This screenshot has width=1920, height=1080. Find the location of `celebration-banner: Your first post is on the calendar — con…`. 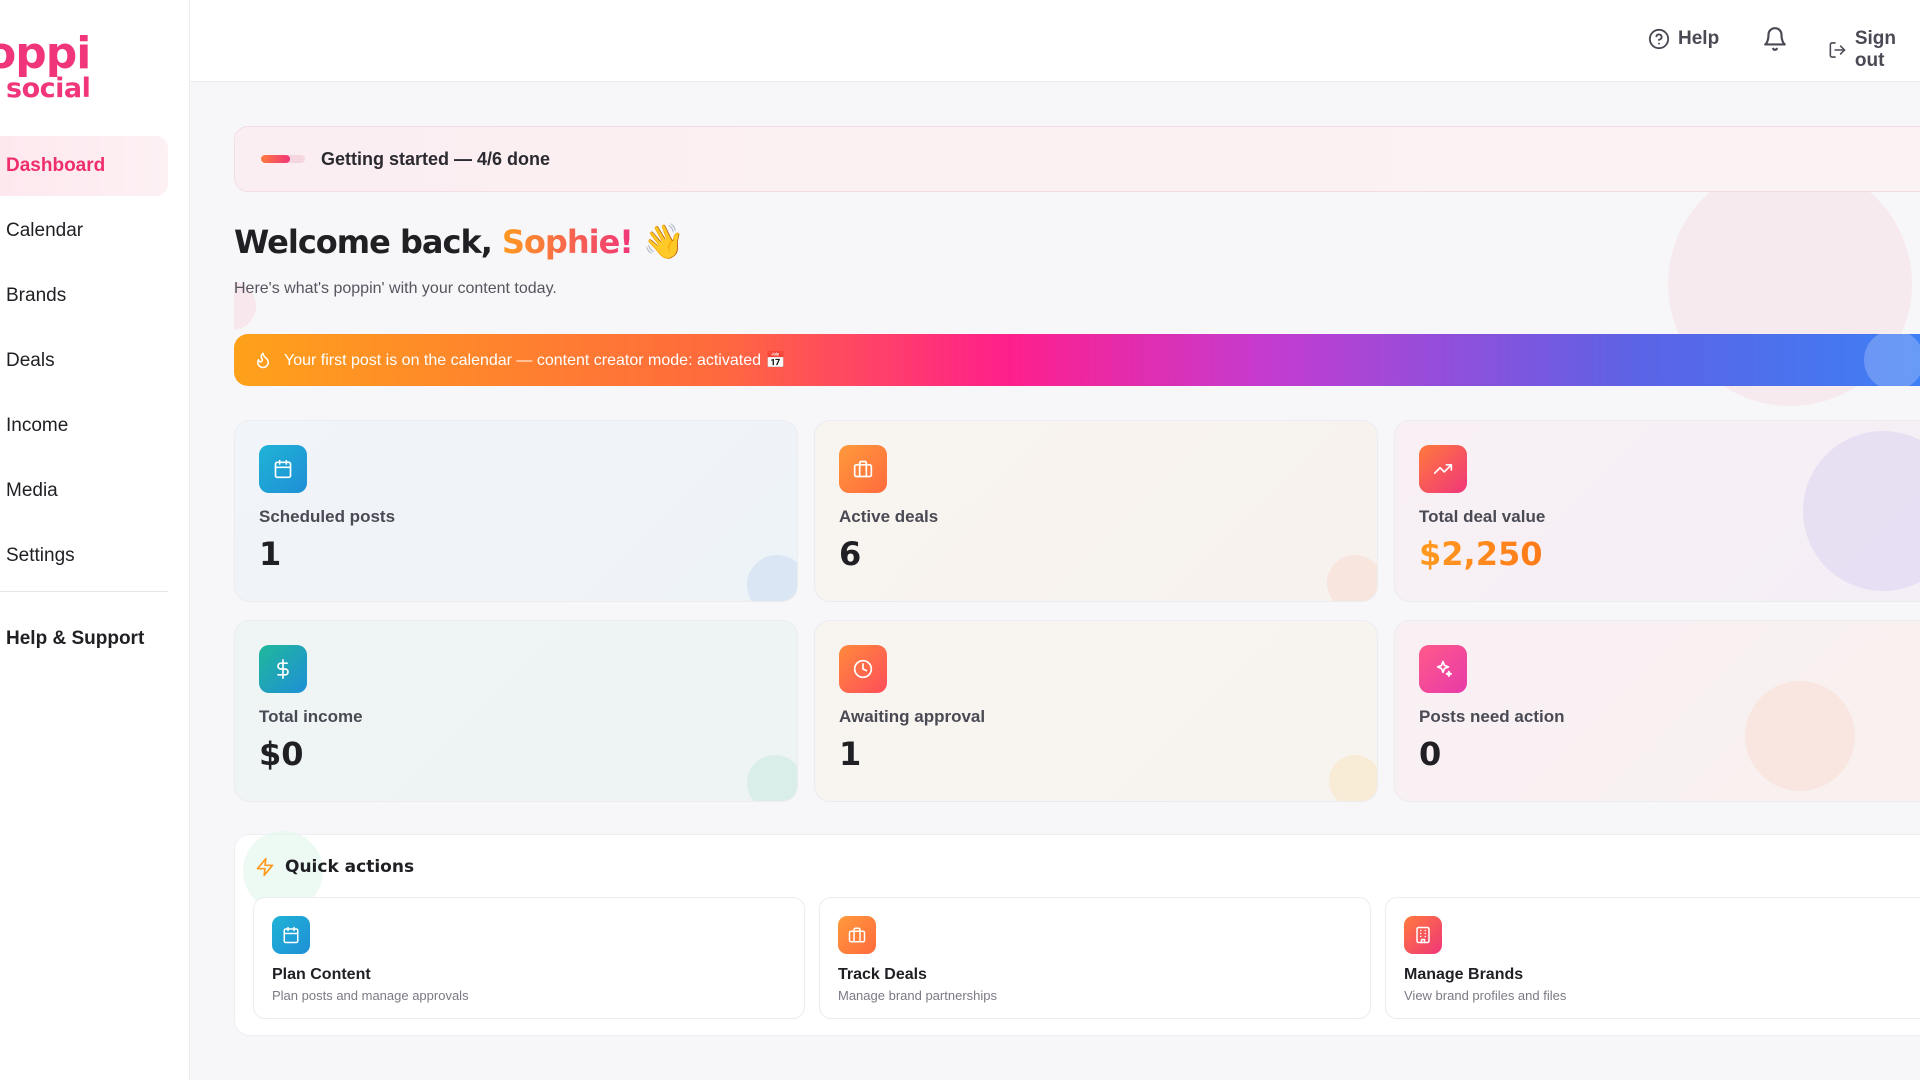

celebration-banner: Your first post is on the calendar — con… is located at coordinates (1077, 360).